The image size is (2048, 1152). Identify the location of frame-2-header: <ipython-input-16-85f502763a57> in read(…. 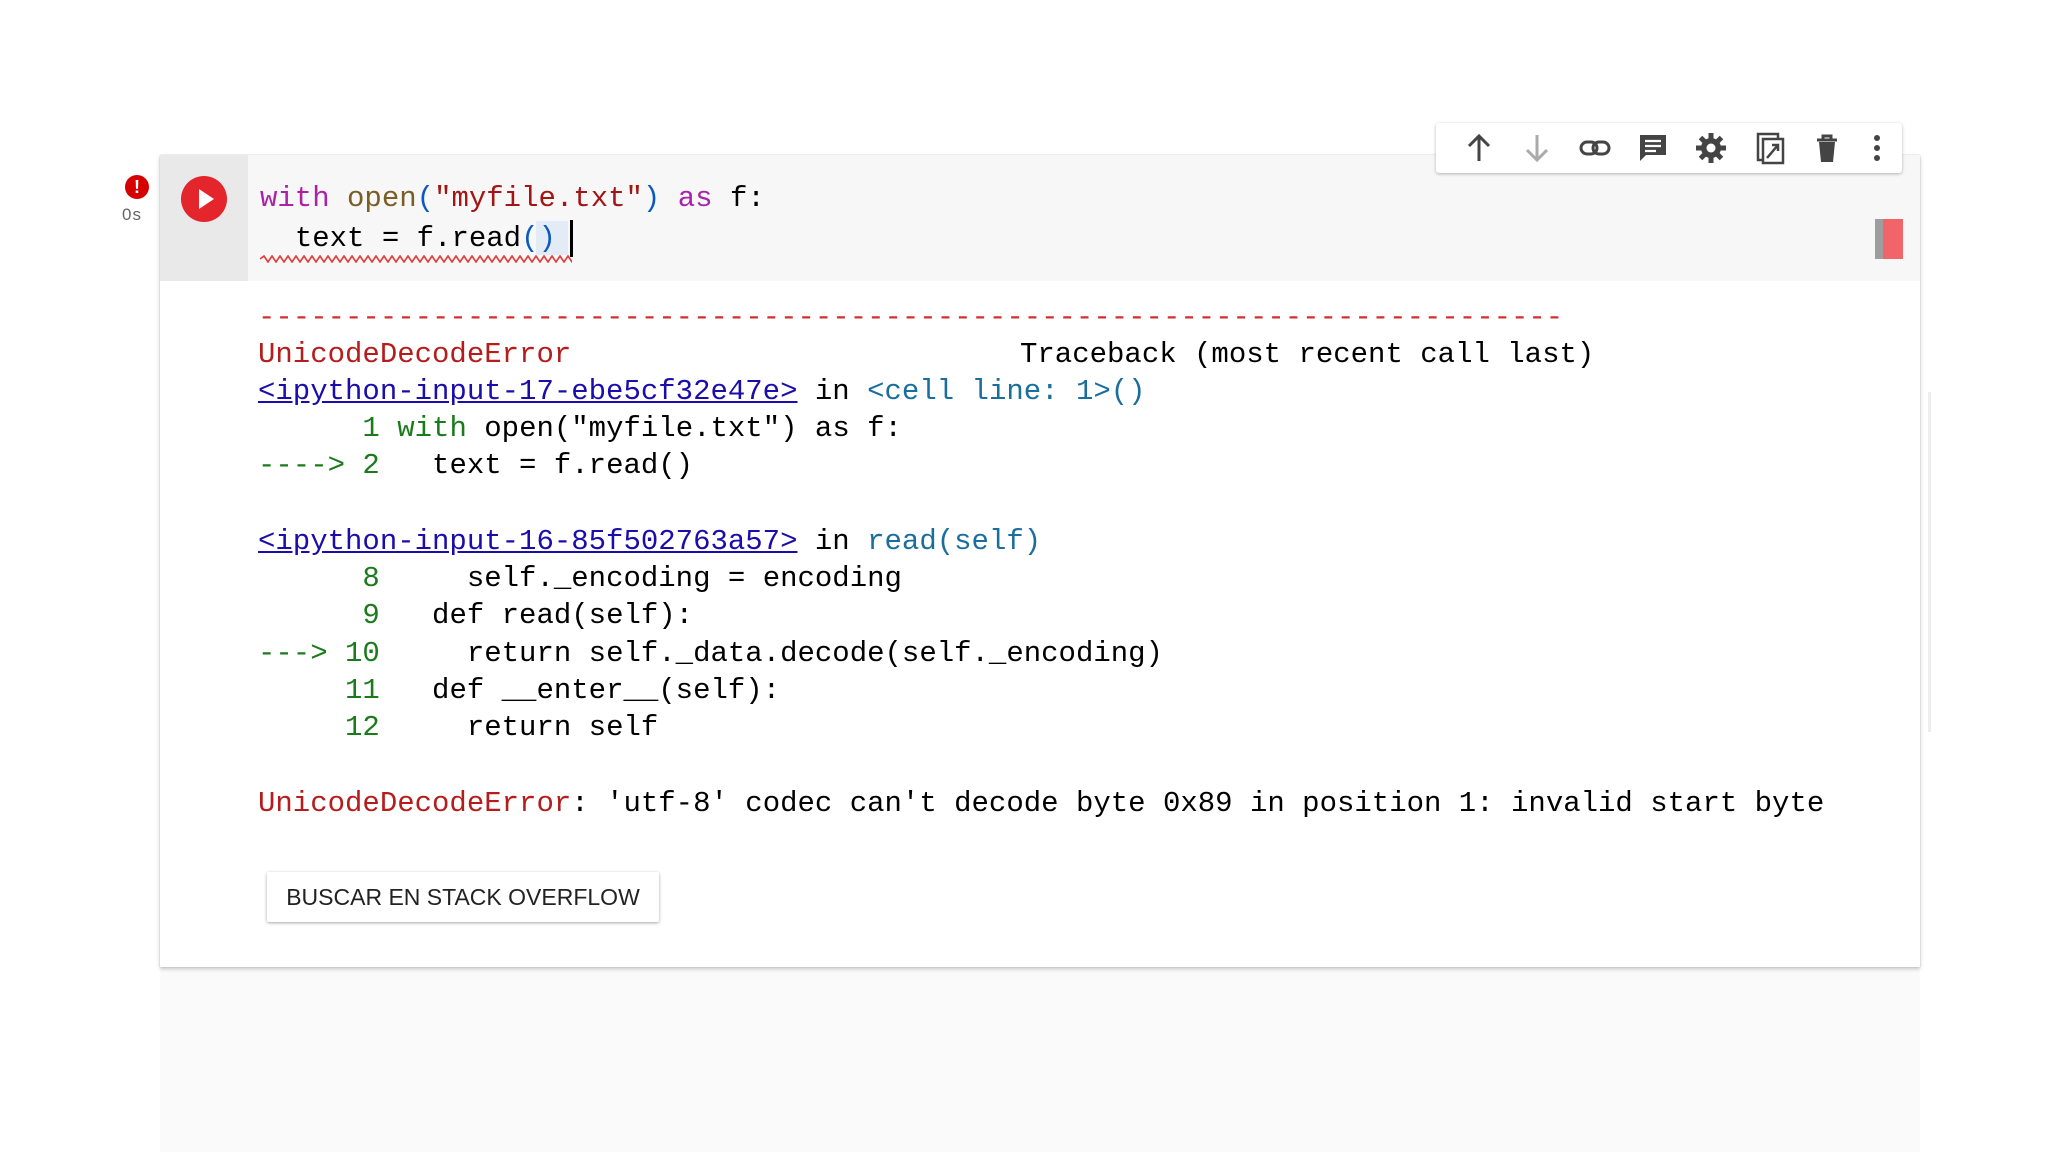
(650, 541).